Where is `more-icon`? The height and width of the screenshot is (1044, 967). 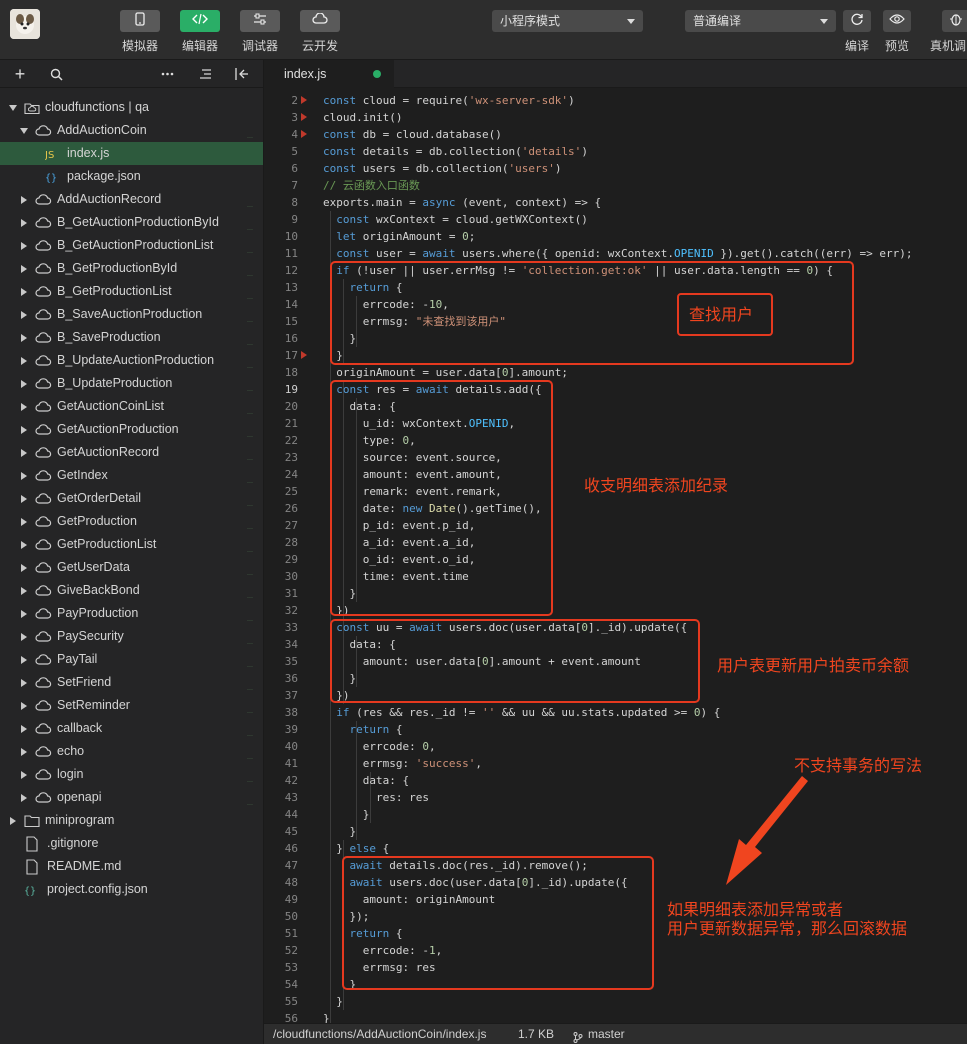
more-icon is located at coordinates (167, 74).